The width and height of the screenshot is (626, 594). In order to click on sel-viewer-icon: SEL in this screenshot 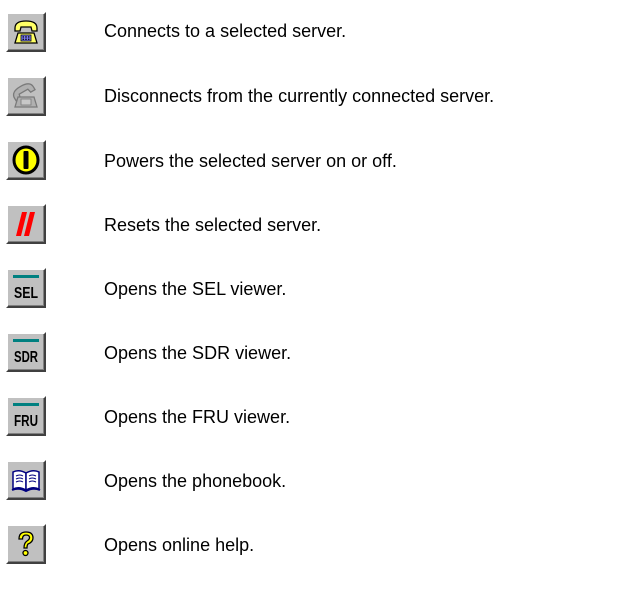, I will do `click(26, 288)`.